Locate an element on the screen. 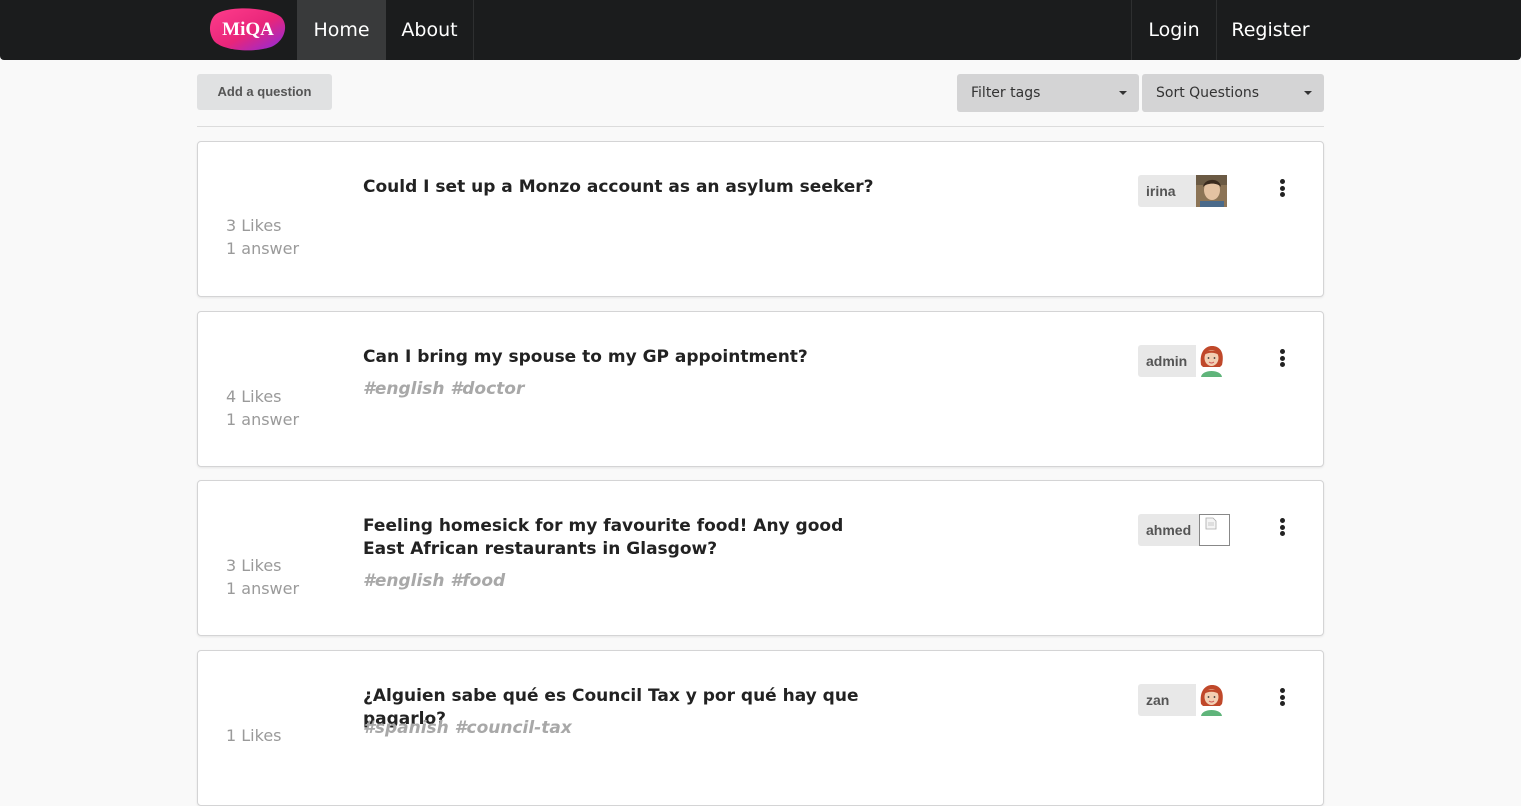  author-name: ahmed is located at coordinates (1169, 530).